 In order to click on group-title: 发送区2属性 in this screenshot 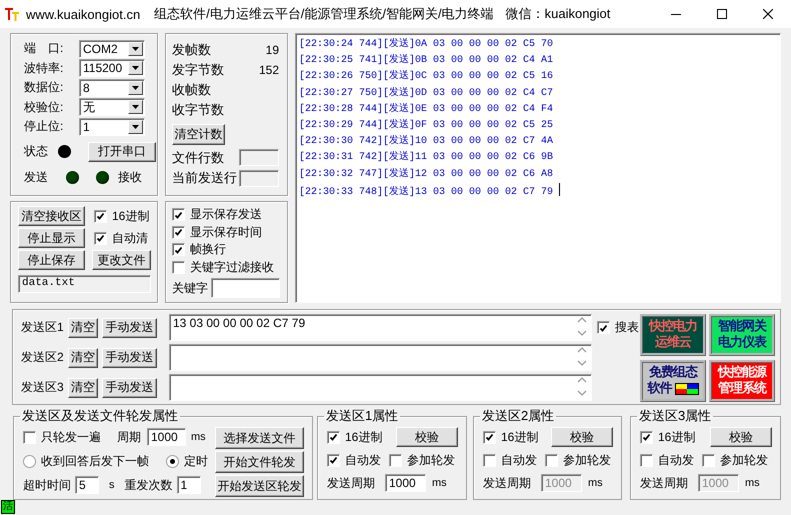, I will do `click(518, 416)`.